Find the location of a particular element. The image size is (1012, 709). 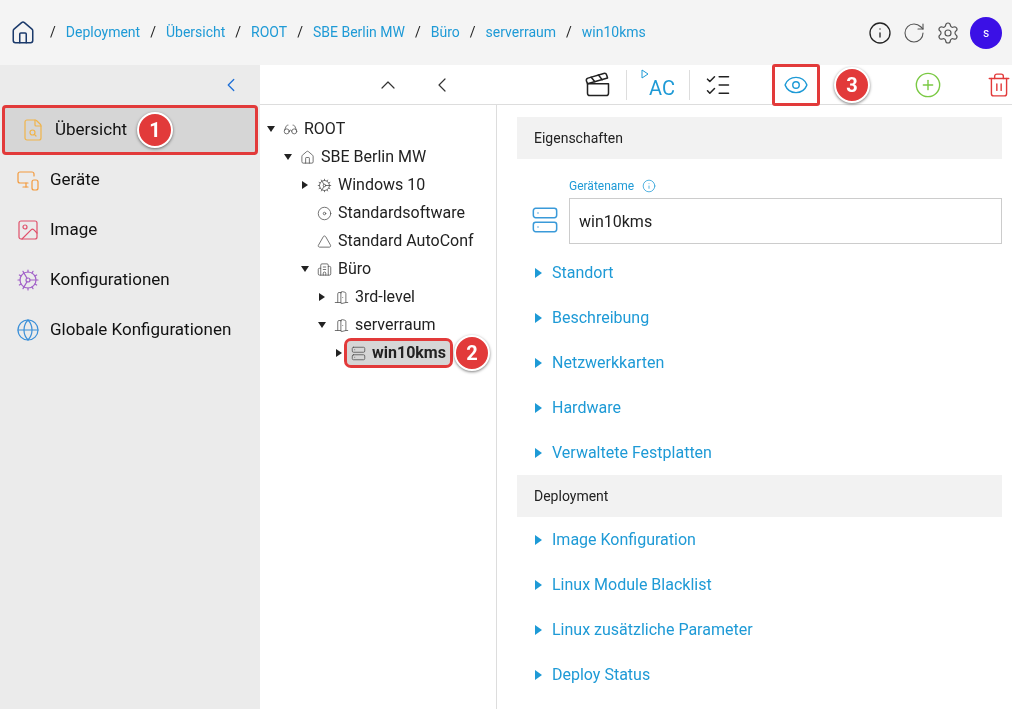

collapsible-section: Image Konfiguration is located at coordinates (759, 539).